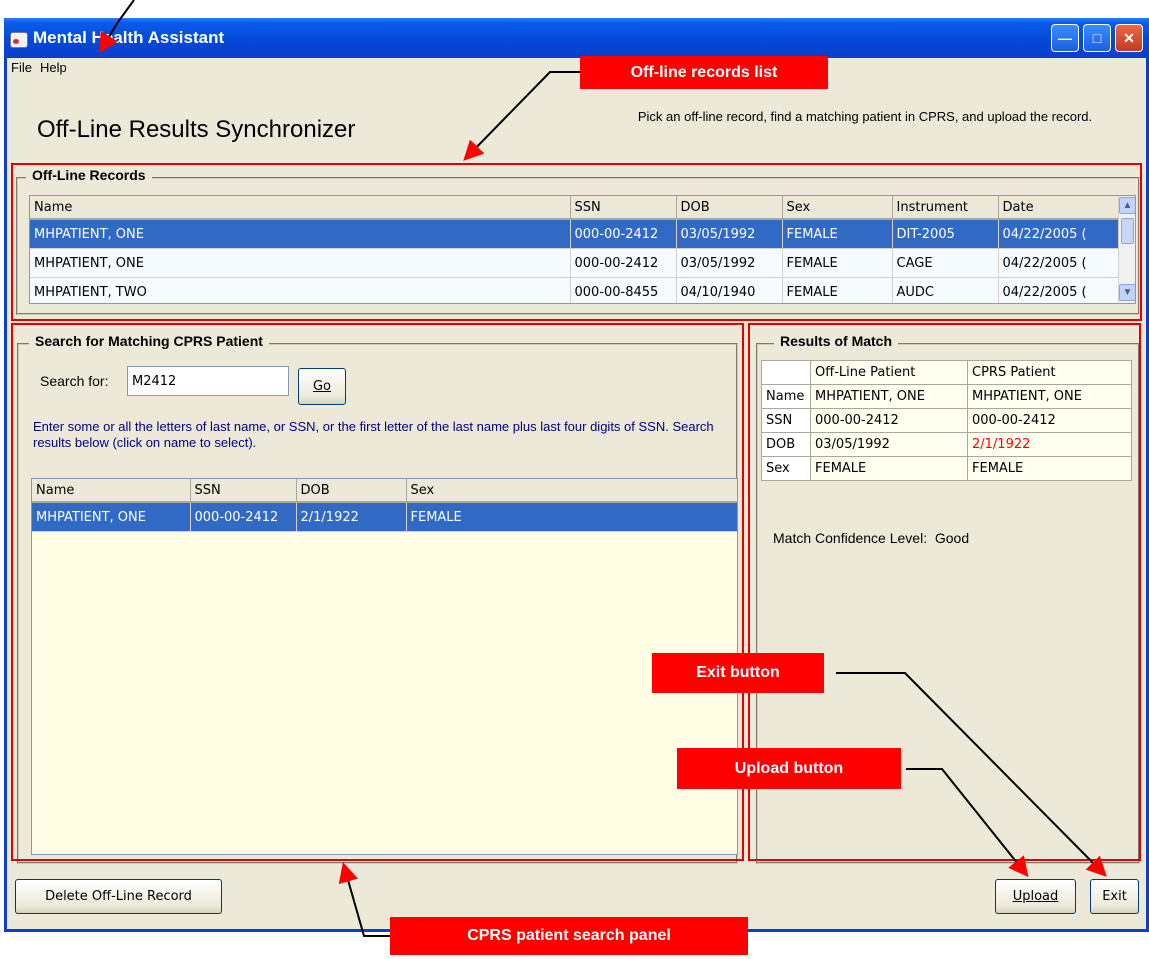 Image resolution: width=1149 pixels, height=959 pixels. What do you see at coordinates (569, 936) in the screenshot?
I see `callout-search-panel: CPRS patient search panel` at bounding box center [569, 936].